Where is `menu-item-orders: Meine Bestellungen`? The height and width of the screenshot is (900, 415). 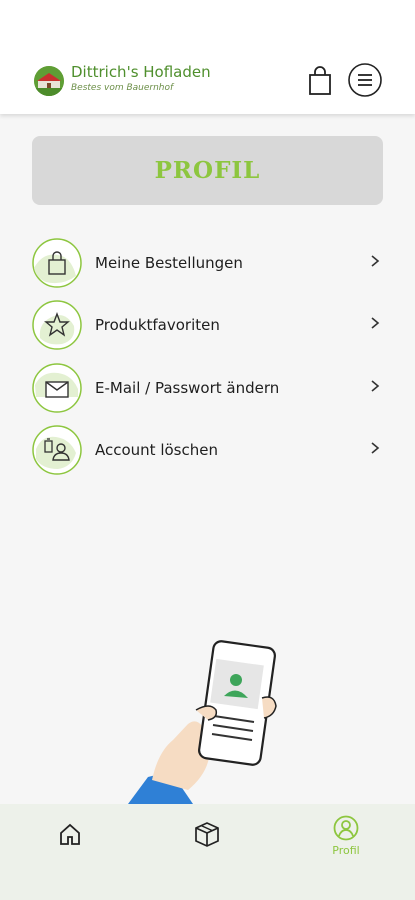
menu-item-orders: Meine Bestellungen is located at coordinates (207, 264).